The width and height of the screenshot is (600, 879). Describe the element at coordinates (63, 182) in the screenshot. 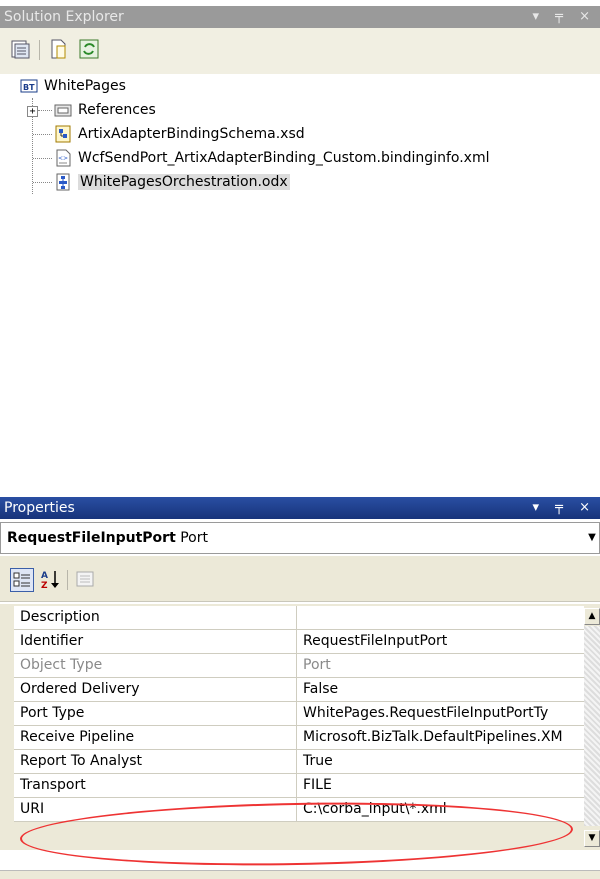

I see `orchestration-icon` at that location.